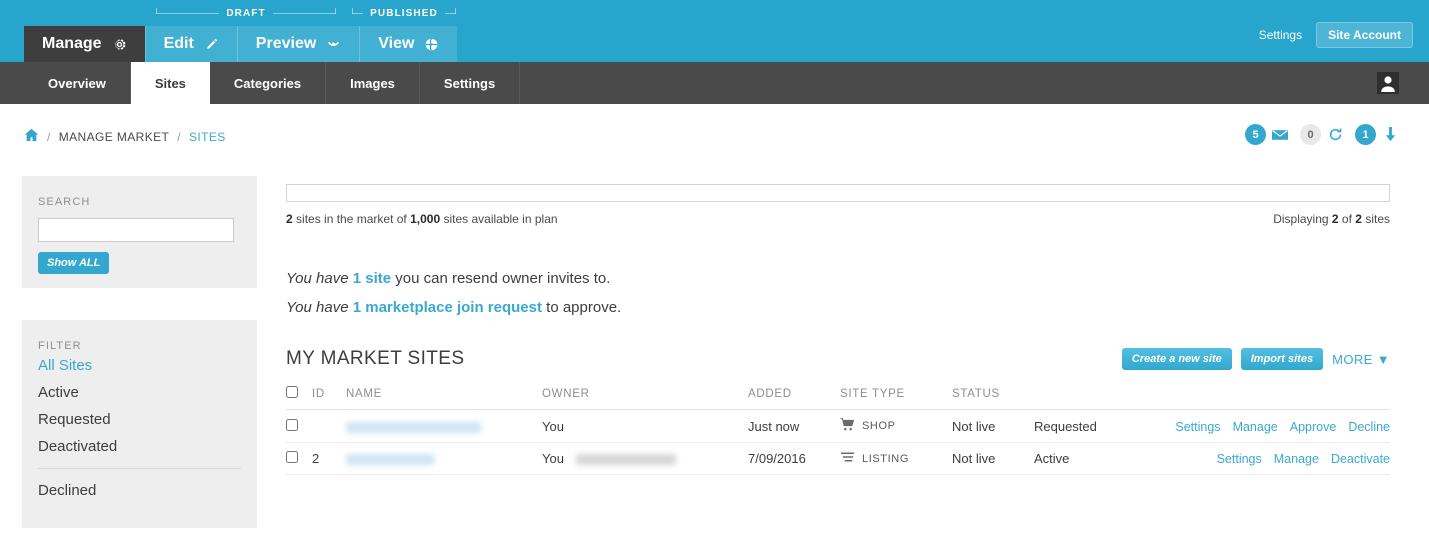 This screenshot has width=1429, height=556. I want to click on breadcrumb: / MANAGE MARKET / SITES, so click(125, 136).